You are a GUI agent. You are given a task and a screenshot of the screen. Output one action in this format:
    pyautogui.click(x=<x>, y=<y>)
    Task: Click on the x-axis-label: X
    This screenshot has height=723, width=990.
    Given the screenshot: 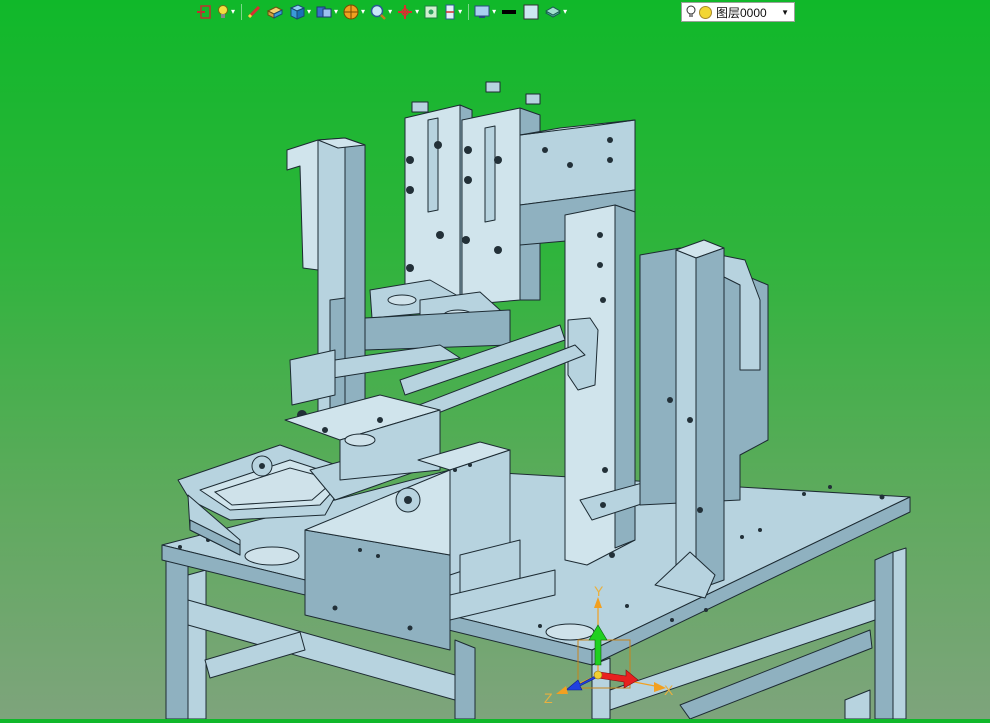 What is the action you would take?
    pyautogui.click(x=669, y=690)
    